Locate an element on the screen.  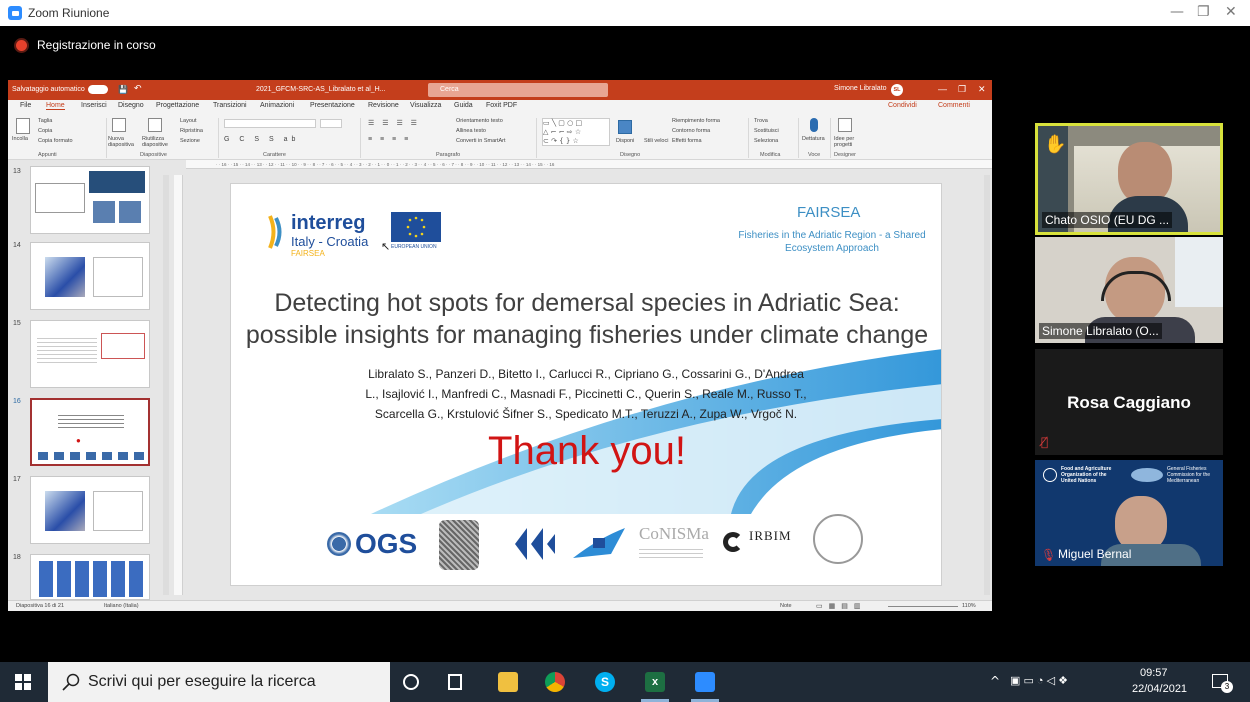
layout-button: Layout is located at coordinates (188, 121).